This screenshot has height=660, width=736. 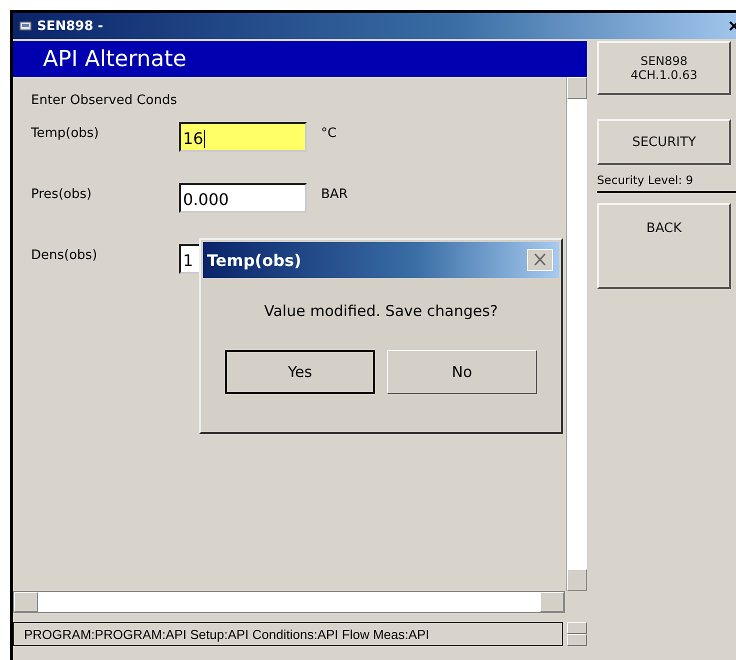 I want to click on window-icon, so click(x=26, y=26).